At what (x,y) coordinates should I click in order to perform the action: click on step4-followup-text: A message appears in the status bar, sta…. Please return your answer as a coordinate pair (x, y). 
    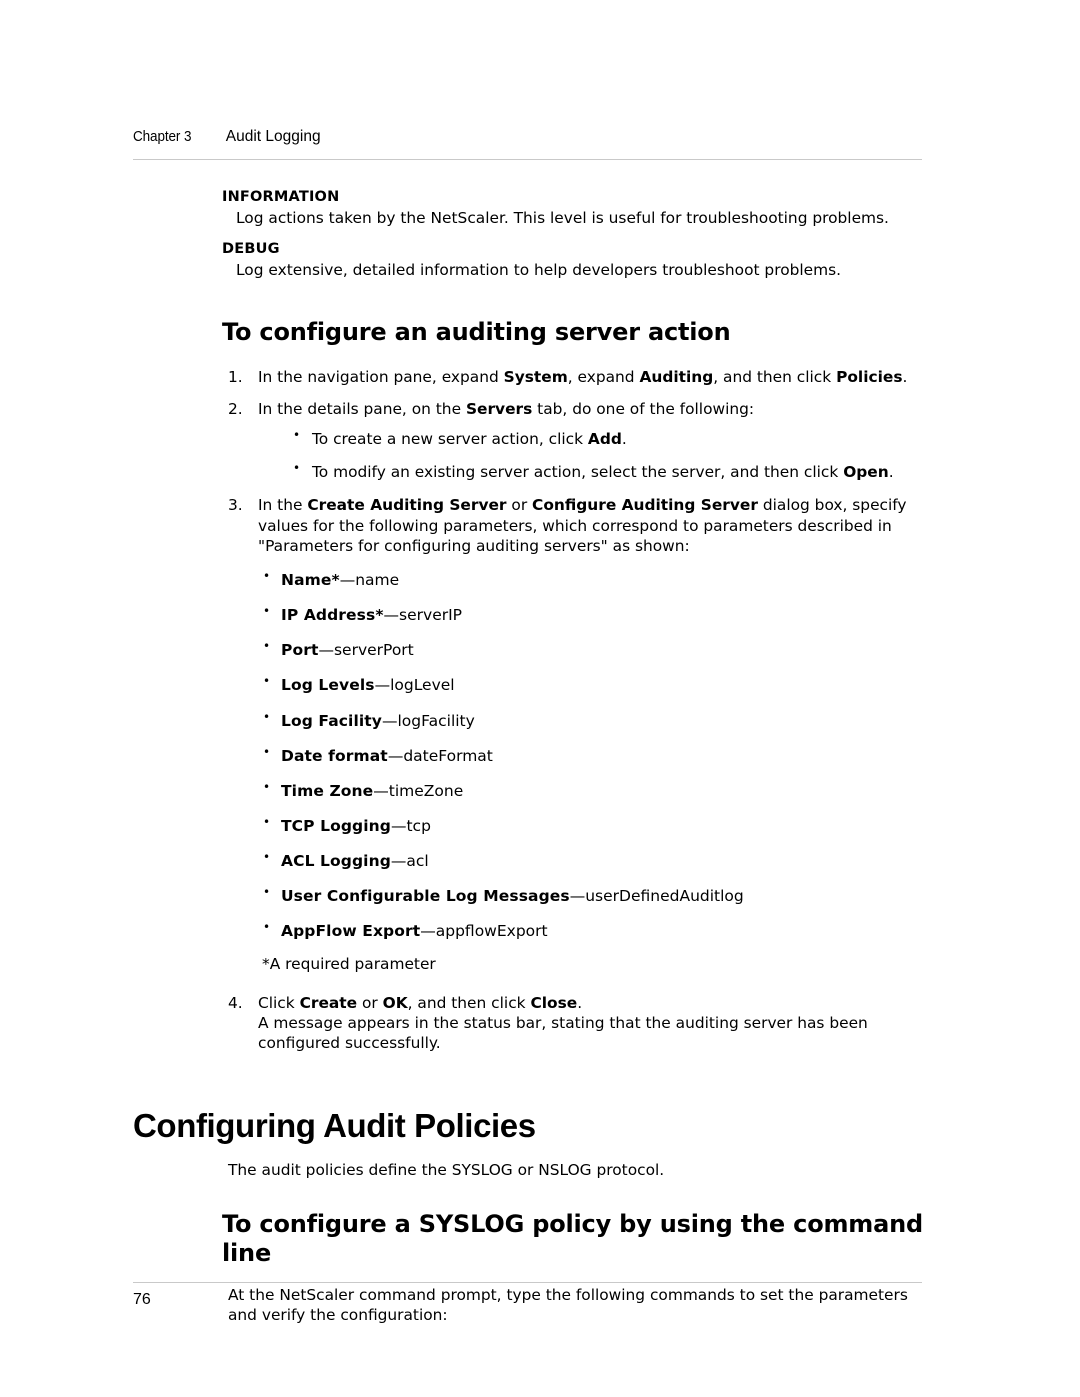
    Looking at the image, I should click on (563, 1033).